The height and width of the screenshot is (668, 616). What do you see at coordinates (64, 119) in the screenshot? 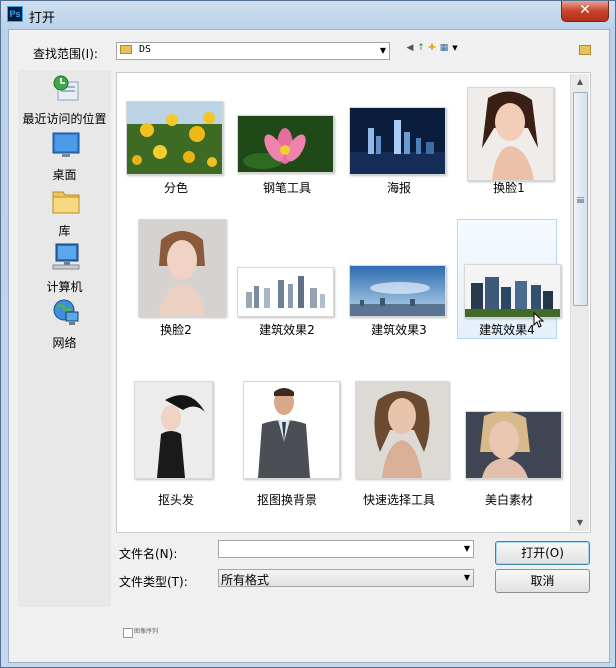
I see `place-label: 最近访问的位置` at bounding box center [64, 119].